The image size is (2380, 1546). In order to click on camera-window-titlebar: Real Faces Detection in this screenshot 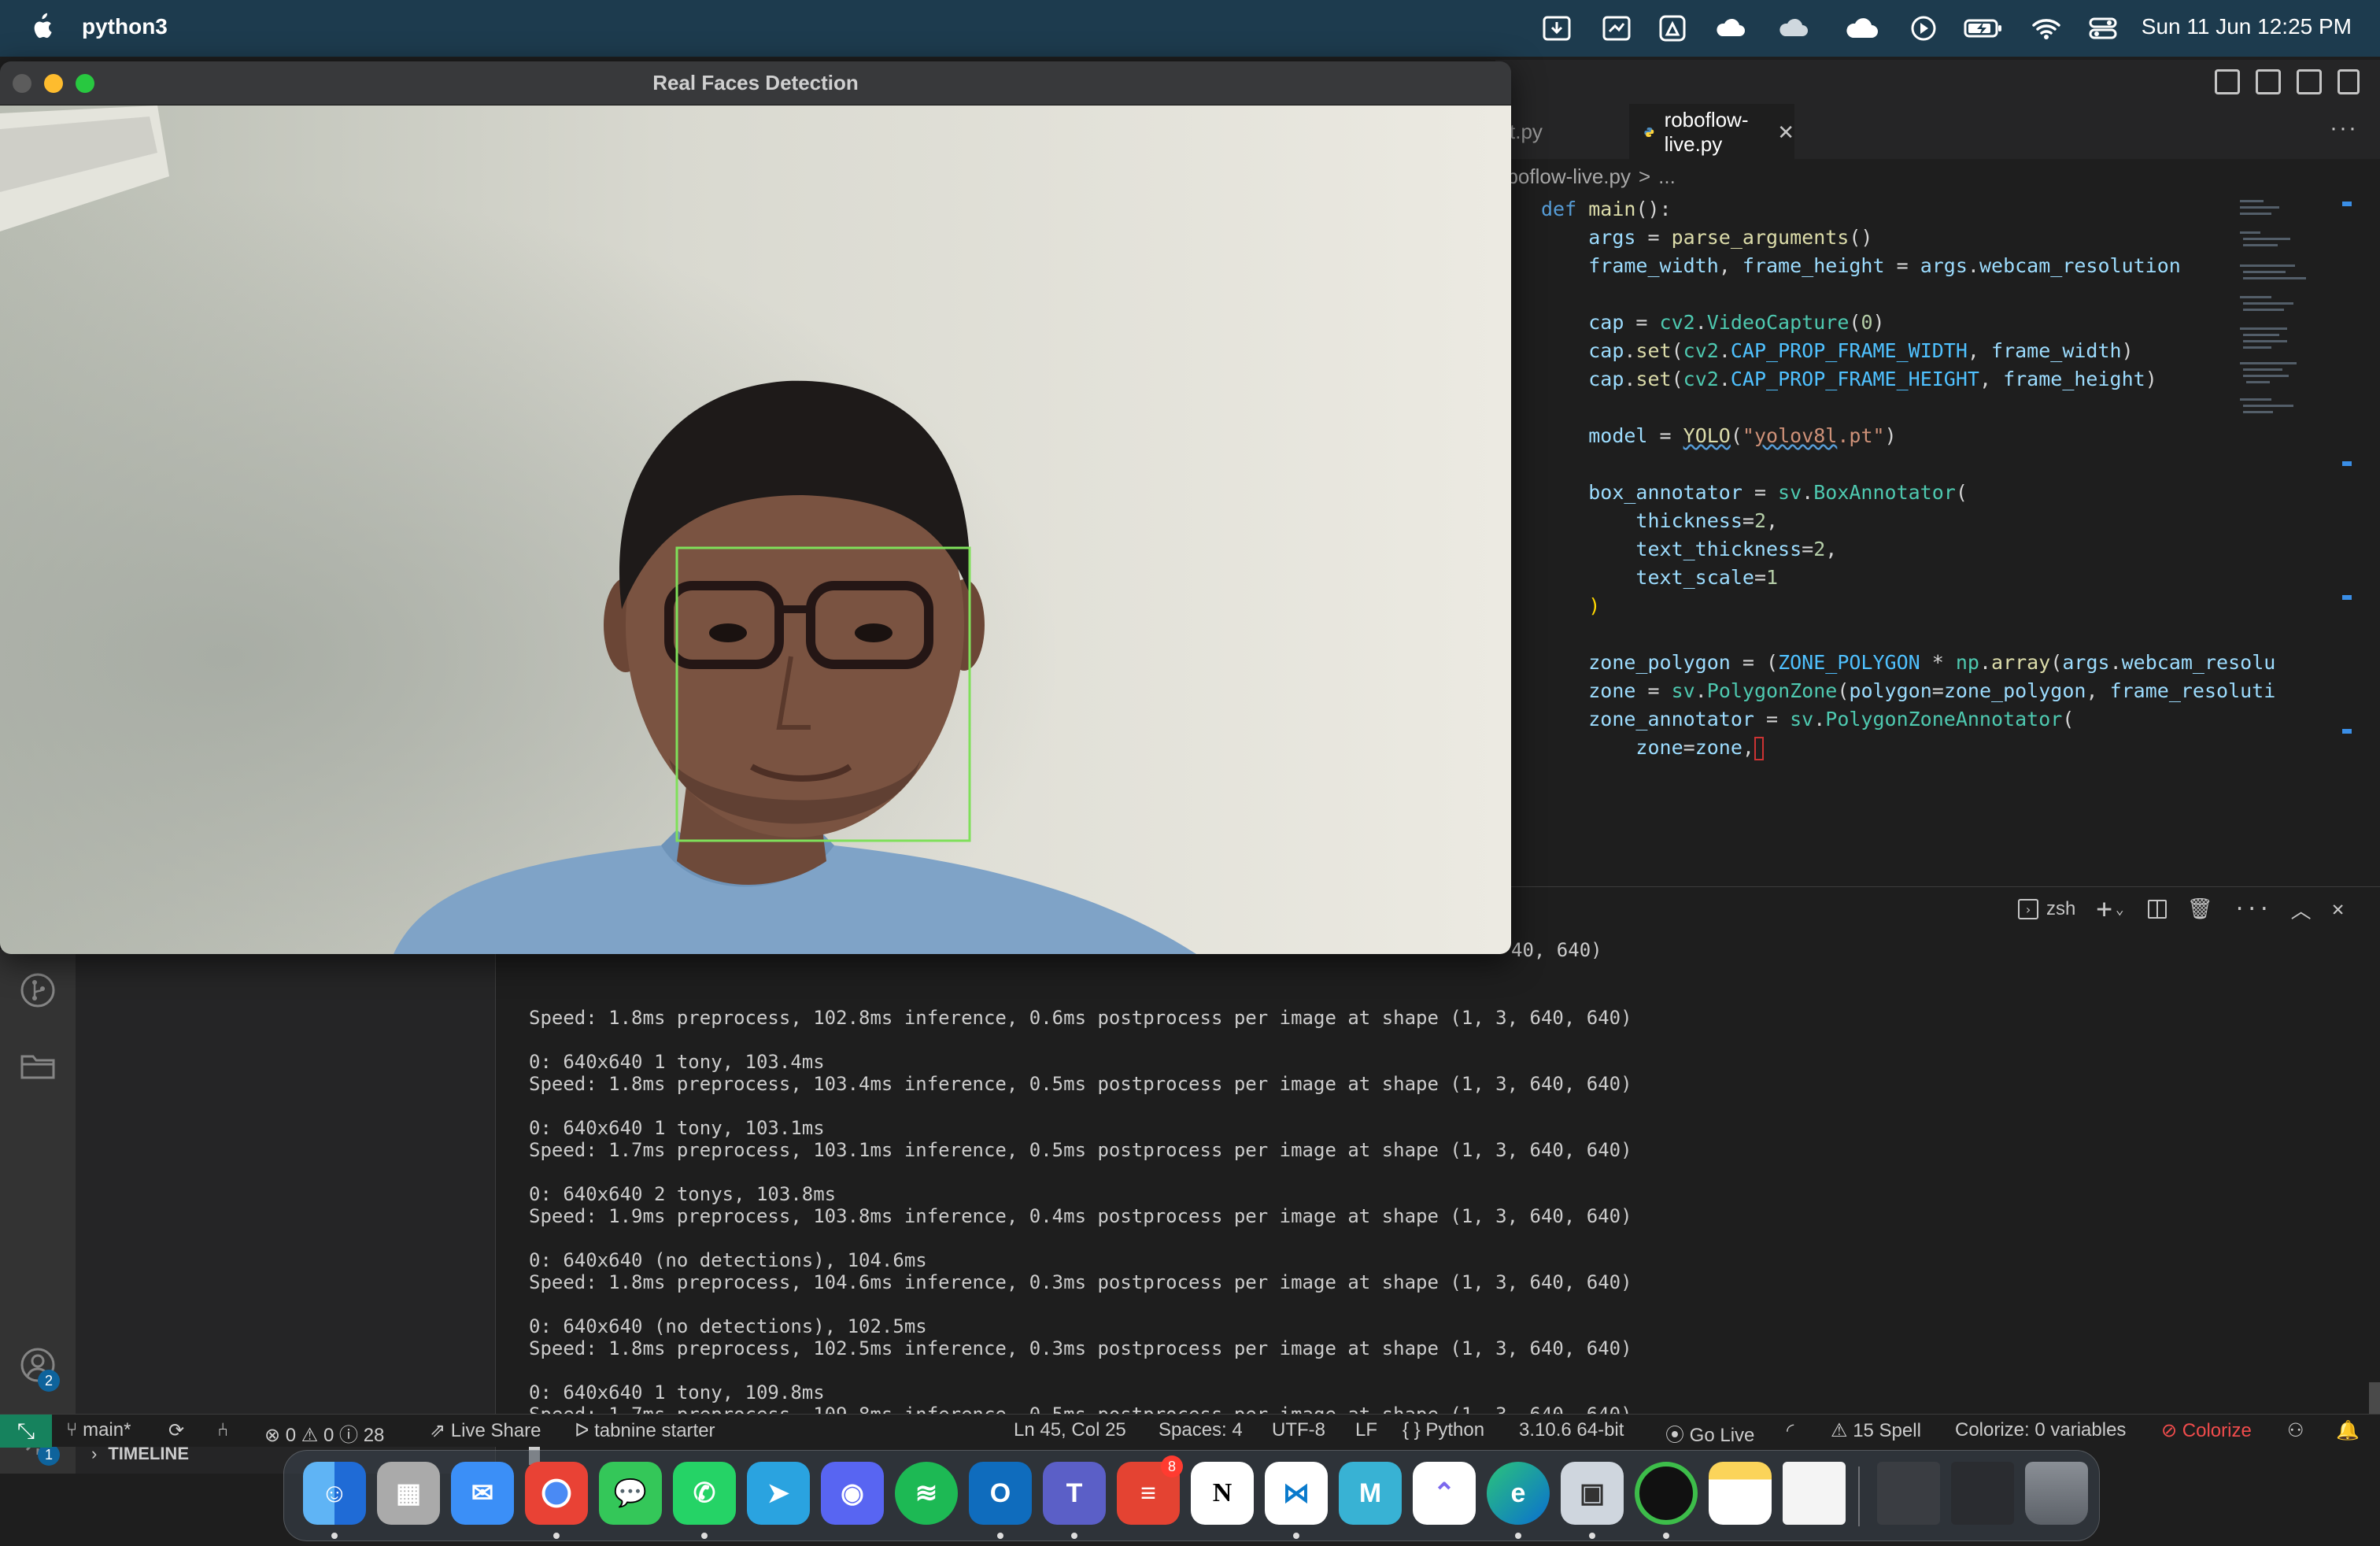, I will do `click(755, 83)`.